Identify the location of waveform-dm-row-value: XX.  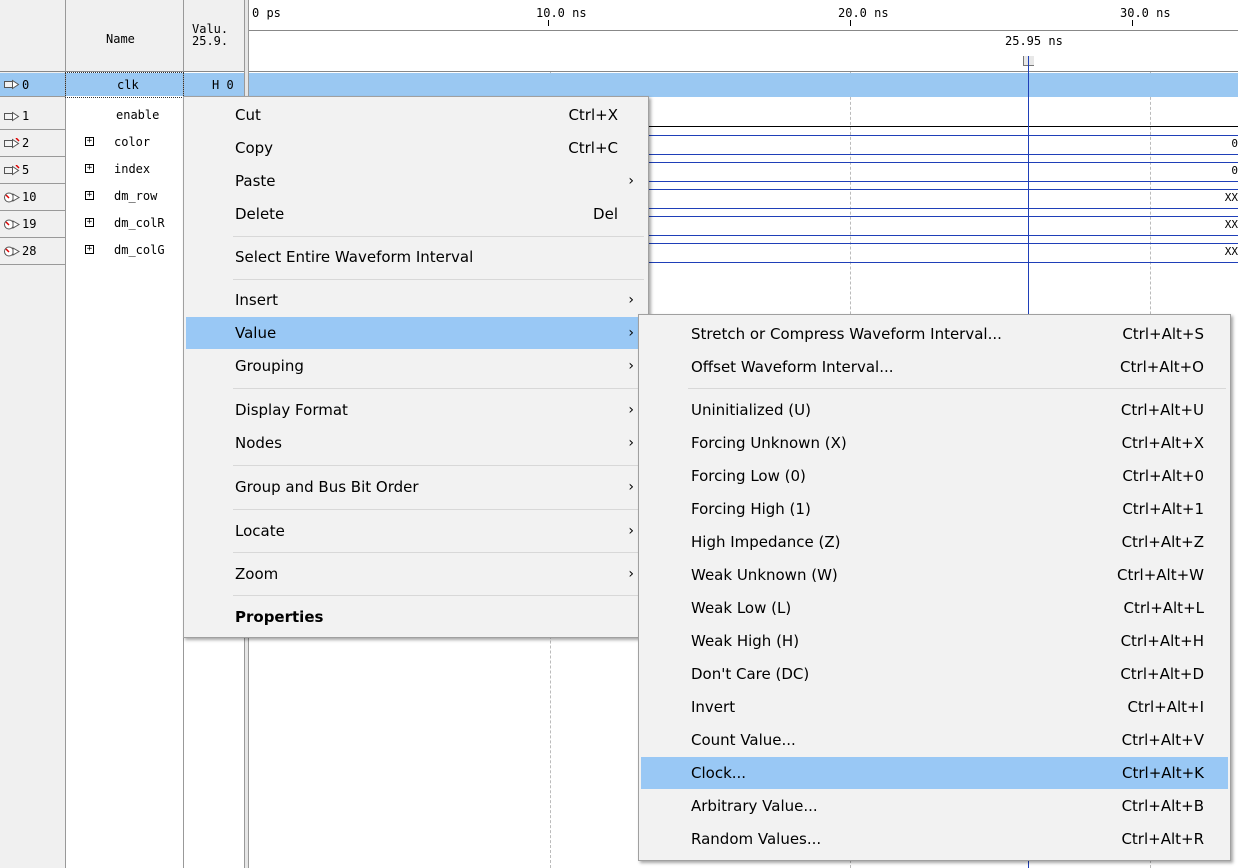
(1231, 197).